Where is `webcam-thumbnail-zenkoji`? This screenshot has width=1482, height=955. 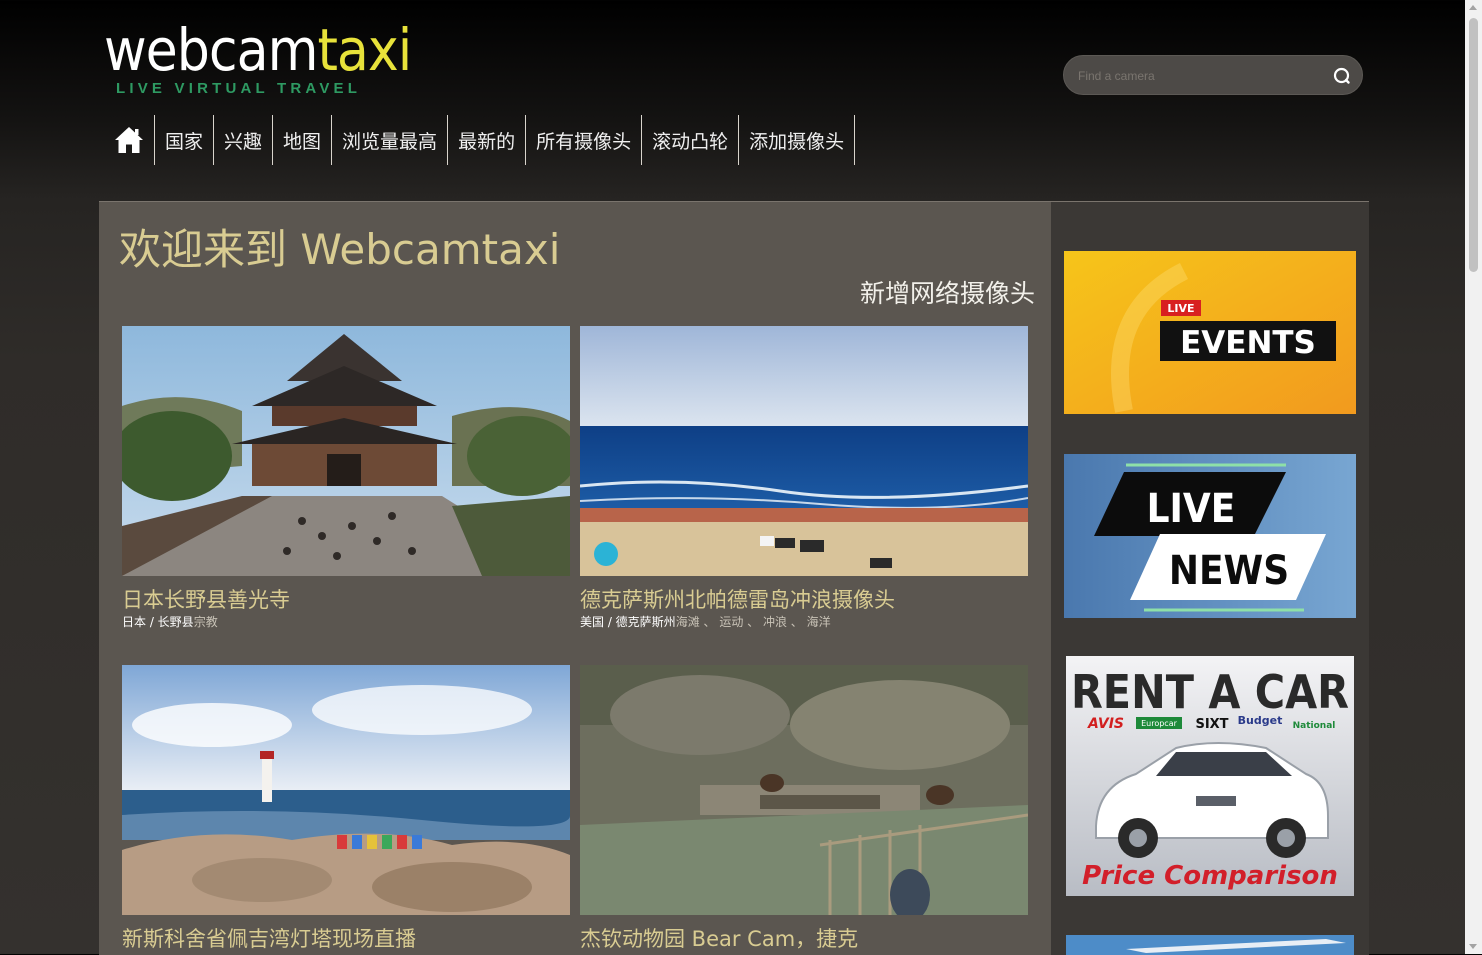 webcam-thumbnail-zenkoji is located at coordinates (346, 451).